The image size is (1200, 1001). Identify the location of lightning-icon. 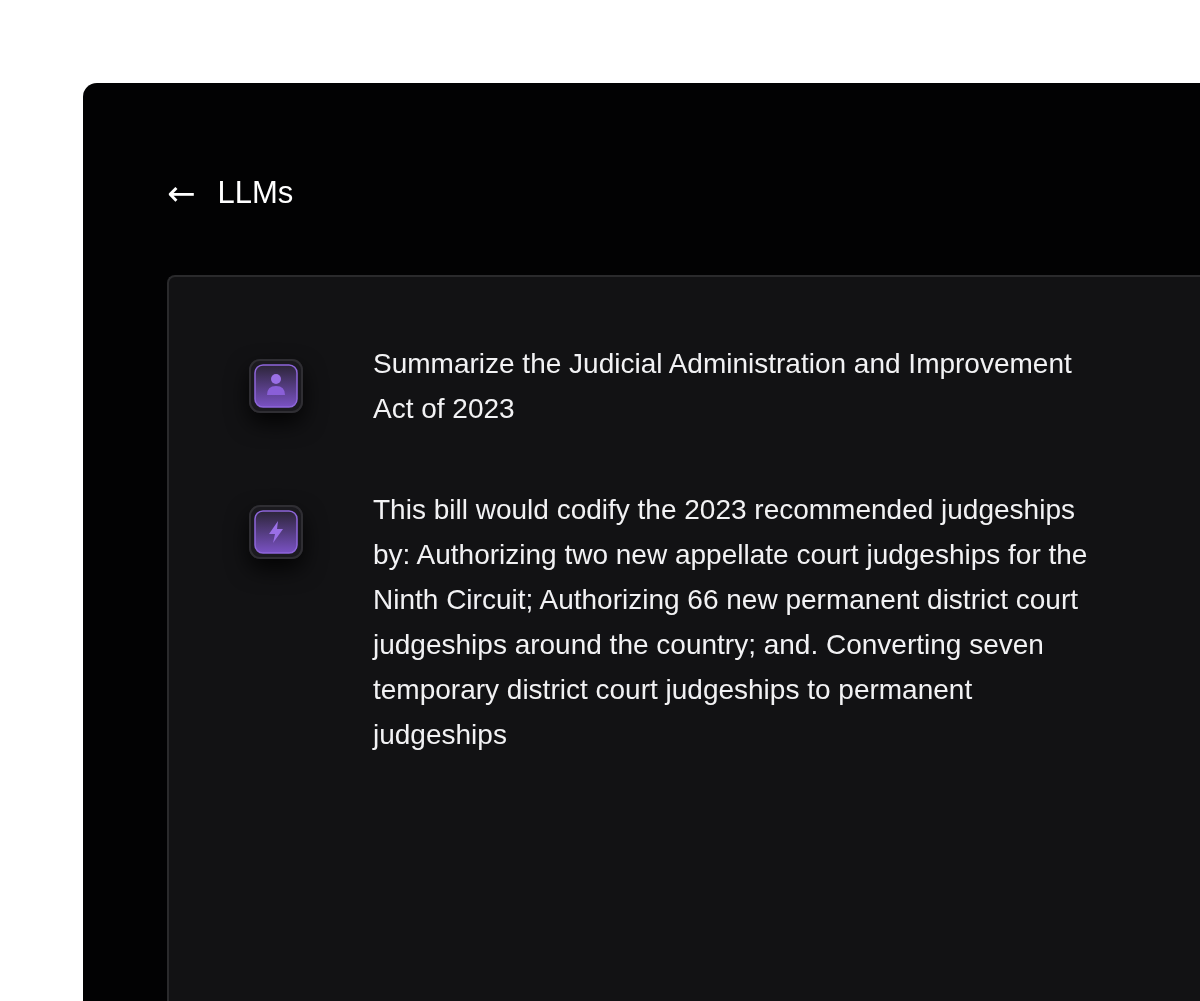
(276, 532).